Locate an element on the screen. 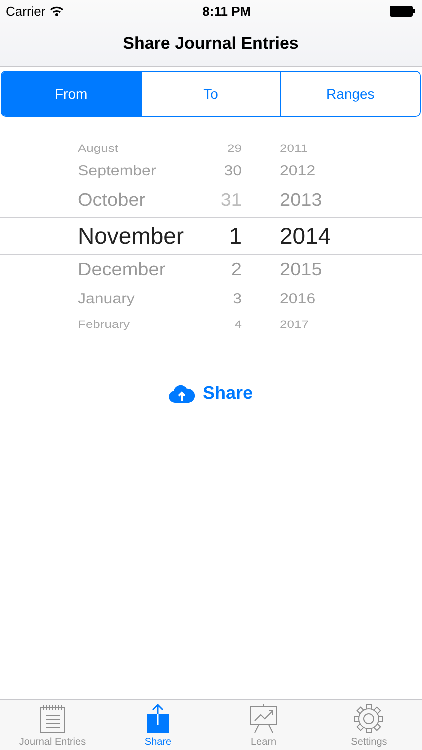 This screenshot has width=422, height=750. tab-bar-item: Share is located at coordinates (158, 725).